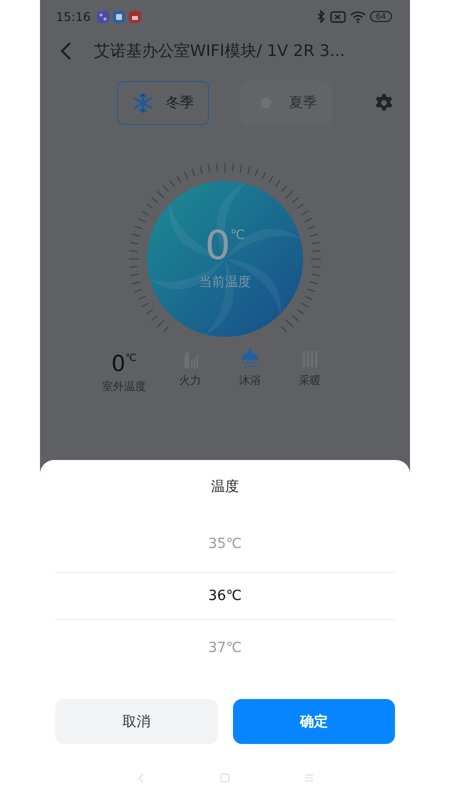  What do you see at coordinates (124, 386) in the screenshot?
I see `stat-label: 室外温度` at bounding box center [124, 386].